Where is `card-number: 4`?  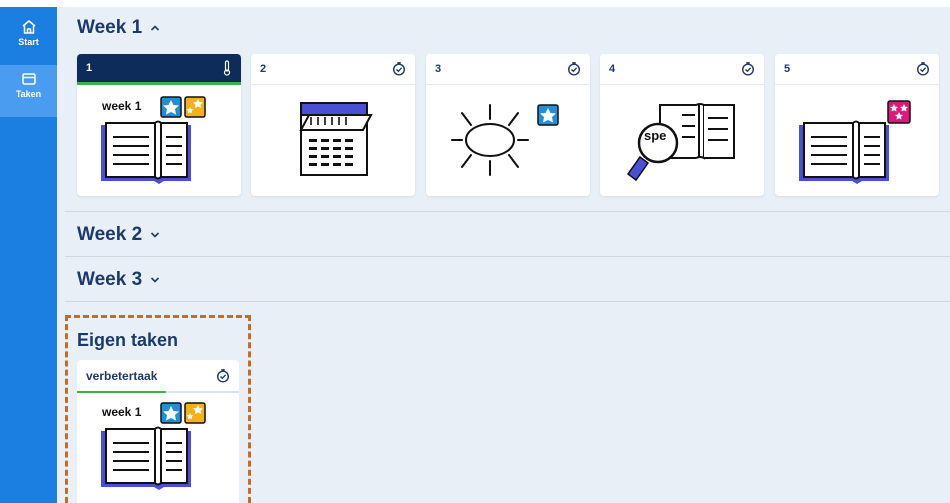 card-number: 4 is located at coordinates (612, 69).